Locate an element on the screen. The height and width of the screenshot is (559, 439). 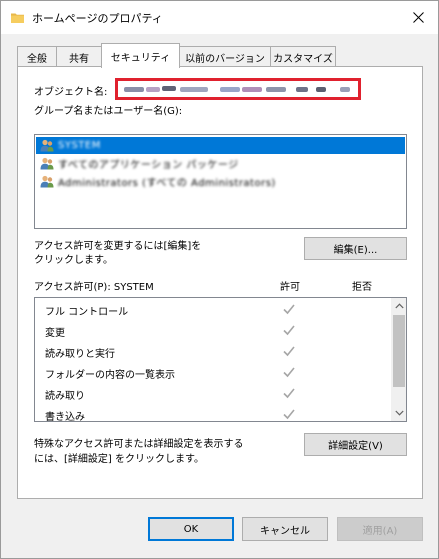
tab-previous-versions: 以前のバージョン is located at coordinates (225, 56).